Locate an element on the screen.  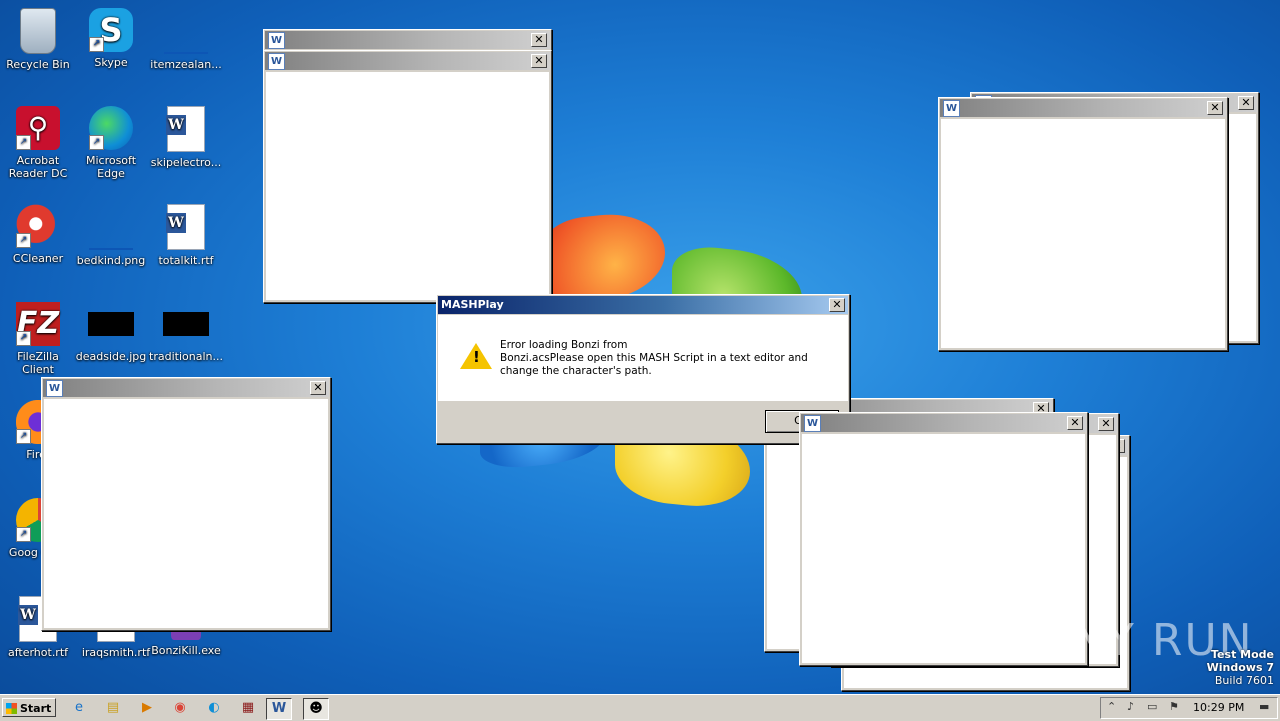
desktop-icon-label: CCleaner is located at coordinates (38, 258).